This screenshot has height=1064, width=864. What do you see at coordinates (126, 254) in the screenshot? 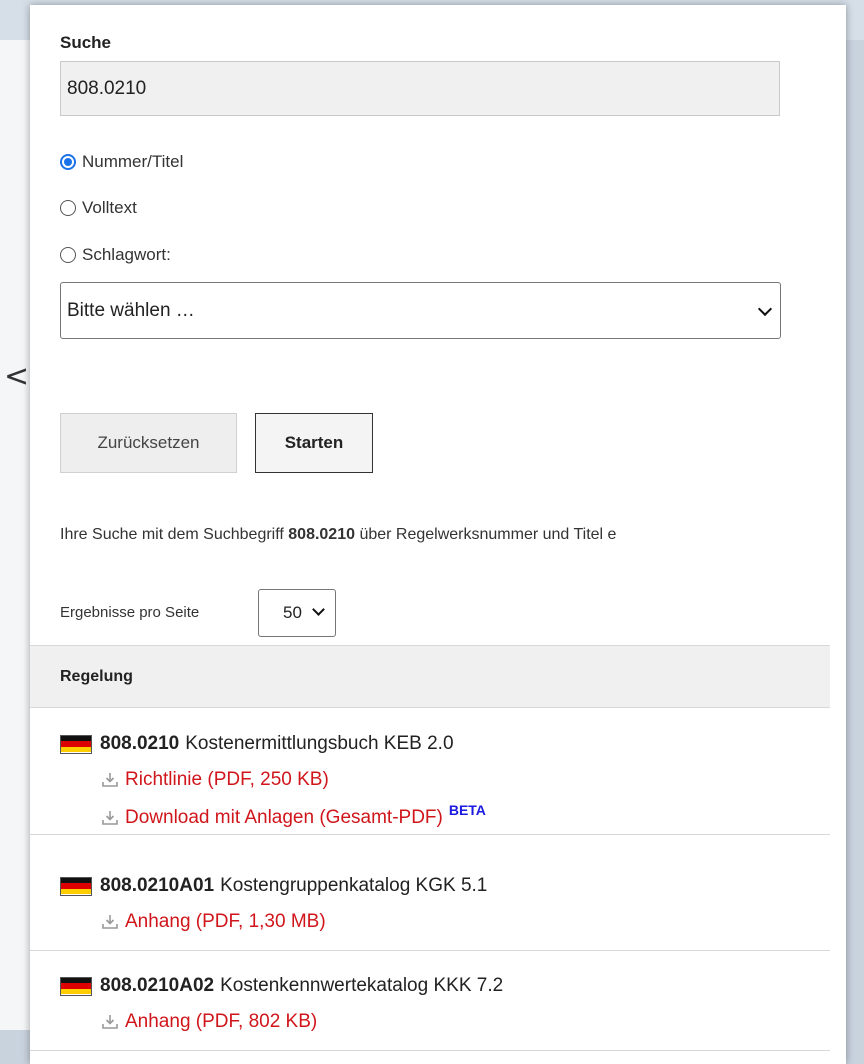
I see `radio-label: Schlagwort:` at bounding box center [126, 254].